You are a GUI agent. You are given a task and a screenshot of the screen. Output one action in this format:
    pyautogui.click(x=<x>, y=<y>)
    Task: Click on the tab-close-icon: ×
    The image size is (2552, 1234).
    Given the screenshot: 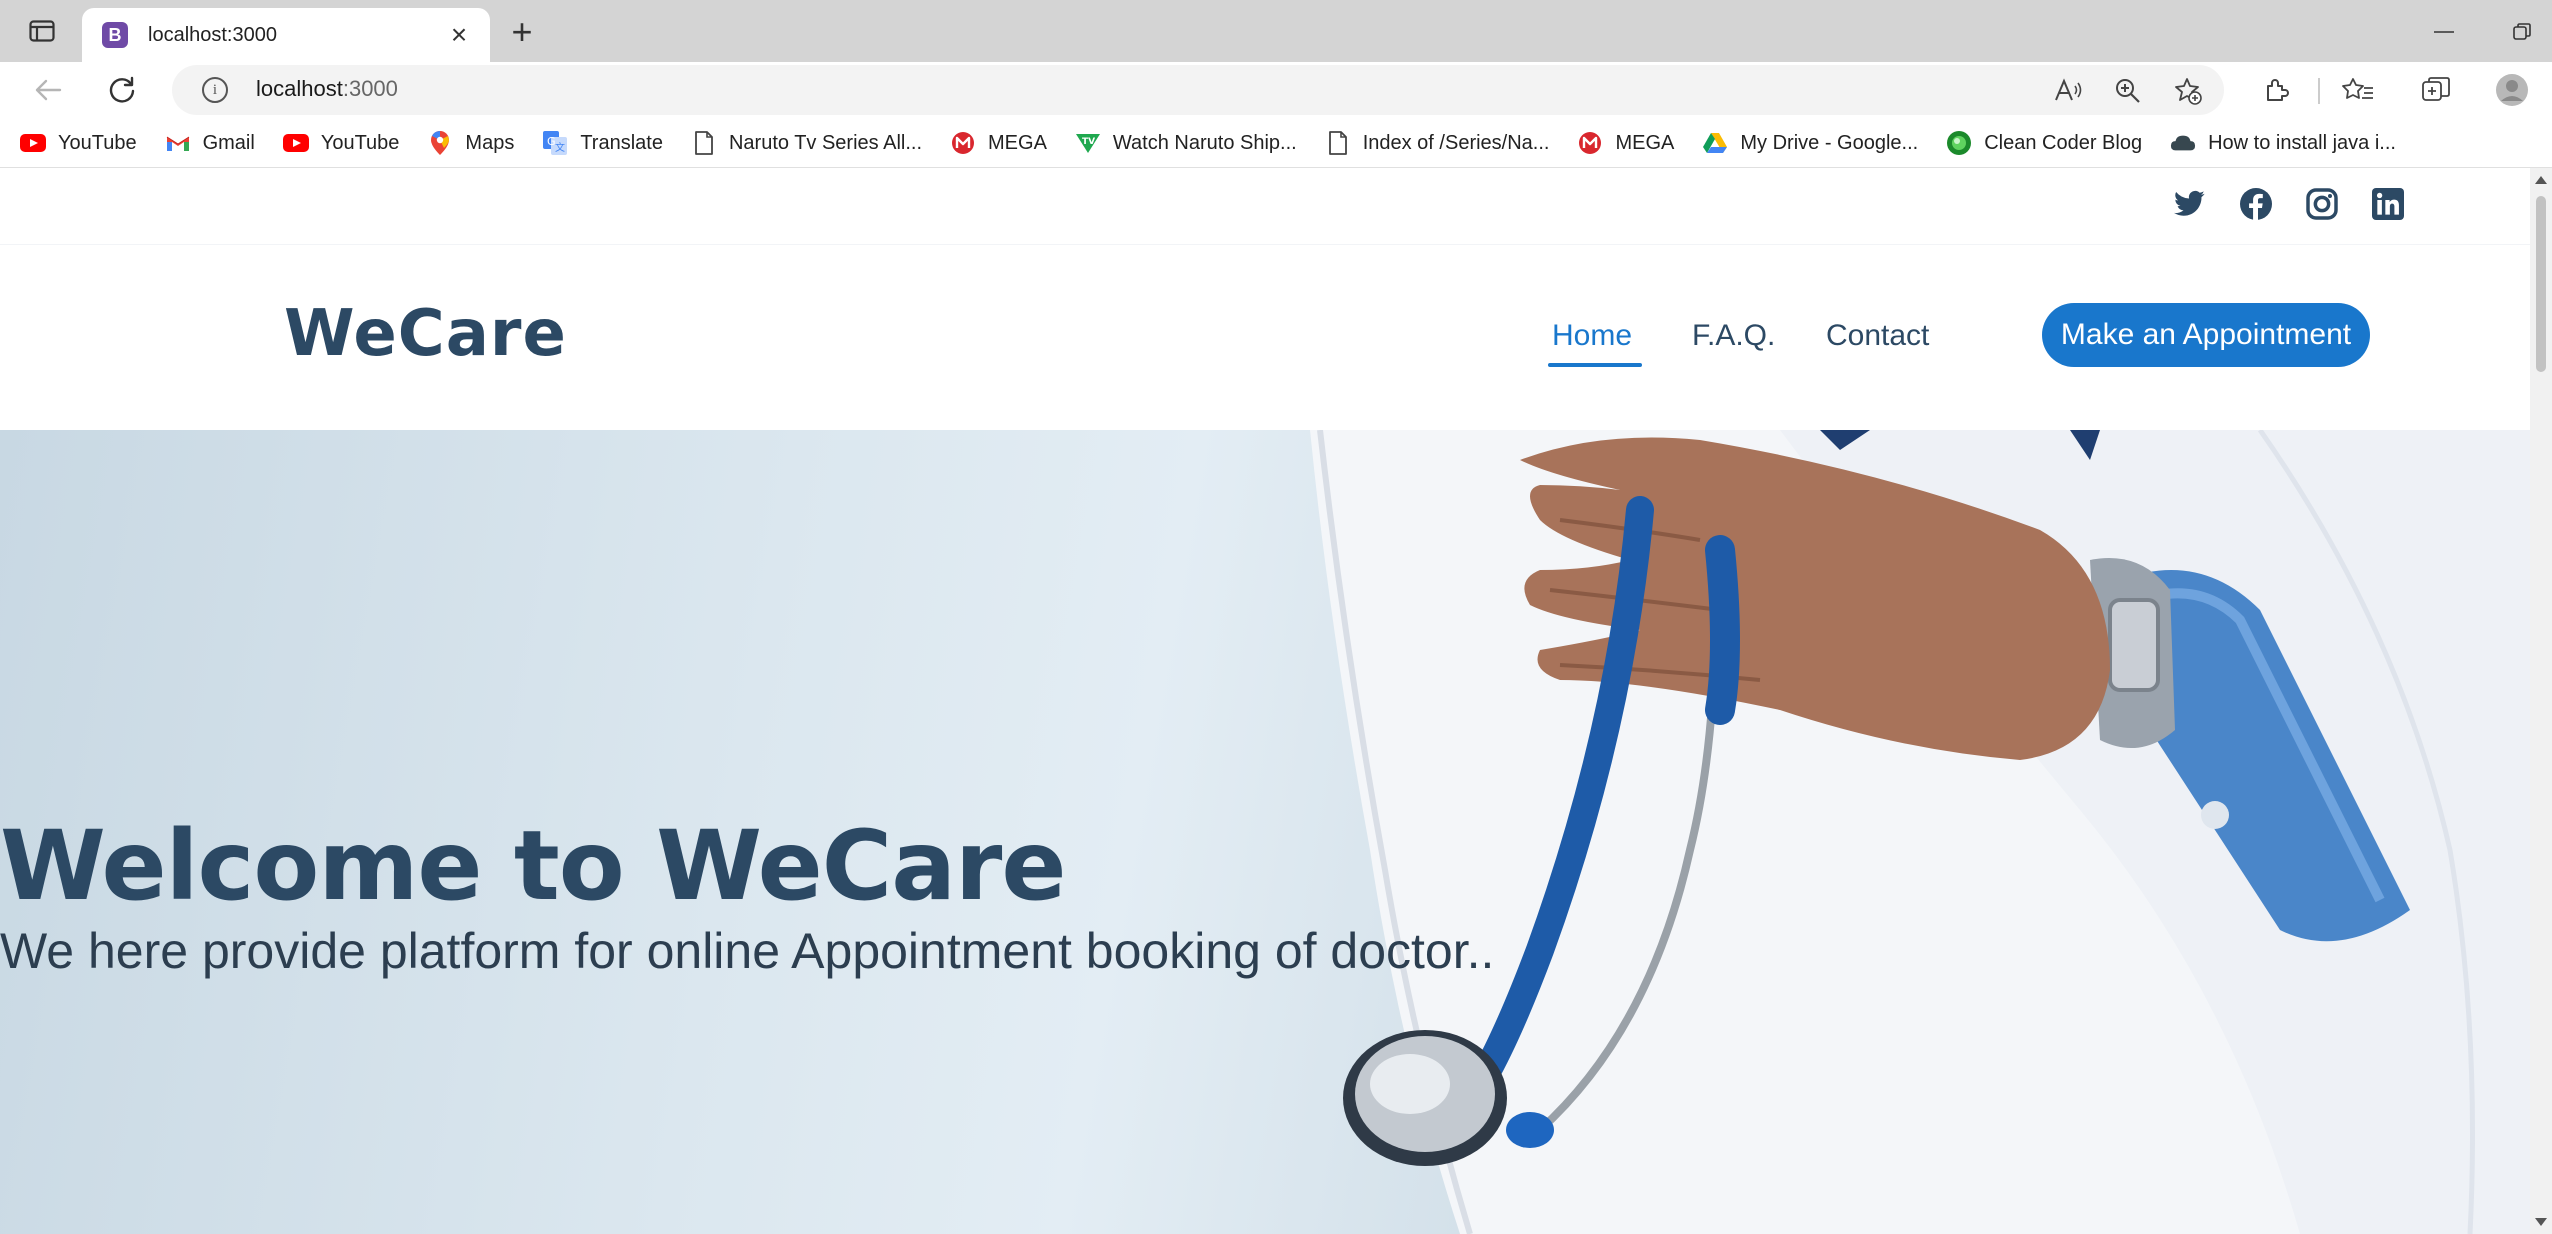 What is the action you would take?
    pyautogui.click(x=459, y=35)
    